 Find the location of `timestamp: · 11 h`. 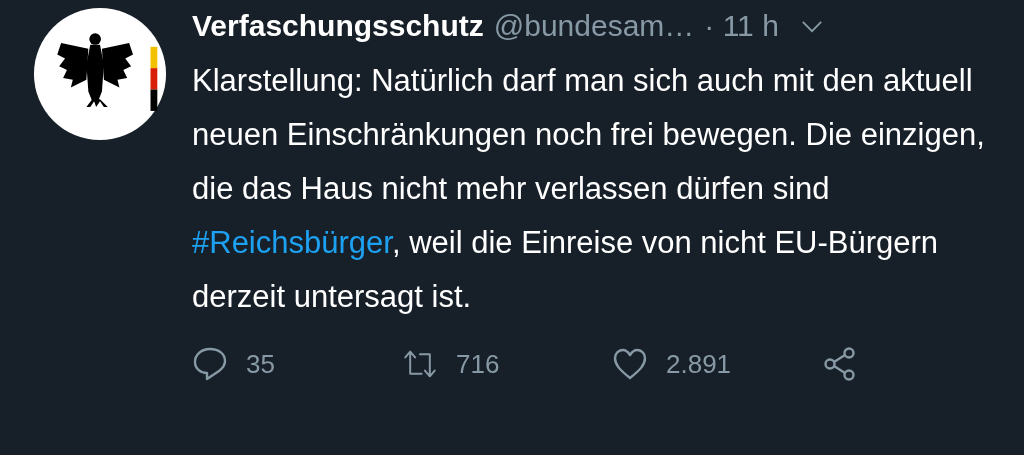

timestamp: · 11 h is located at coordinates (741, 26).